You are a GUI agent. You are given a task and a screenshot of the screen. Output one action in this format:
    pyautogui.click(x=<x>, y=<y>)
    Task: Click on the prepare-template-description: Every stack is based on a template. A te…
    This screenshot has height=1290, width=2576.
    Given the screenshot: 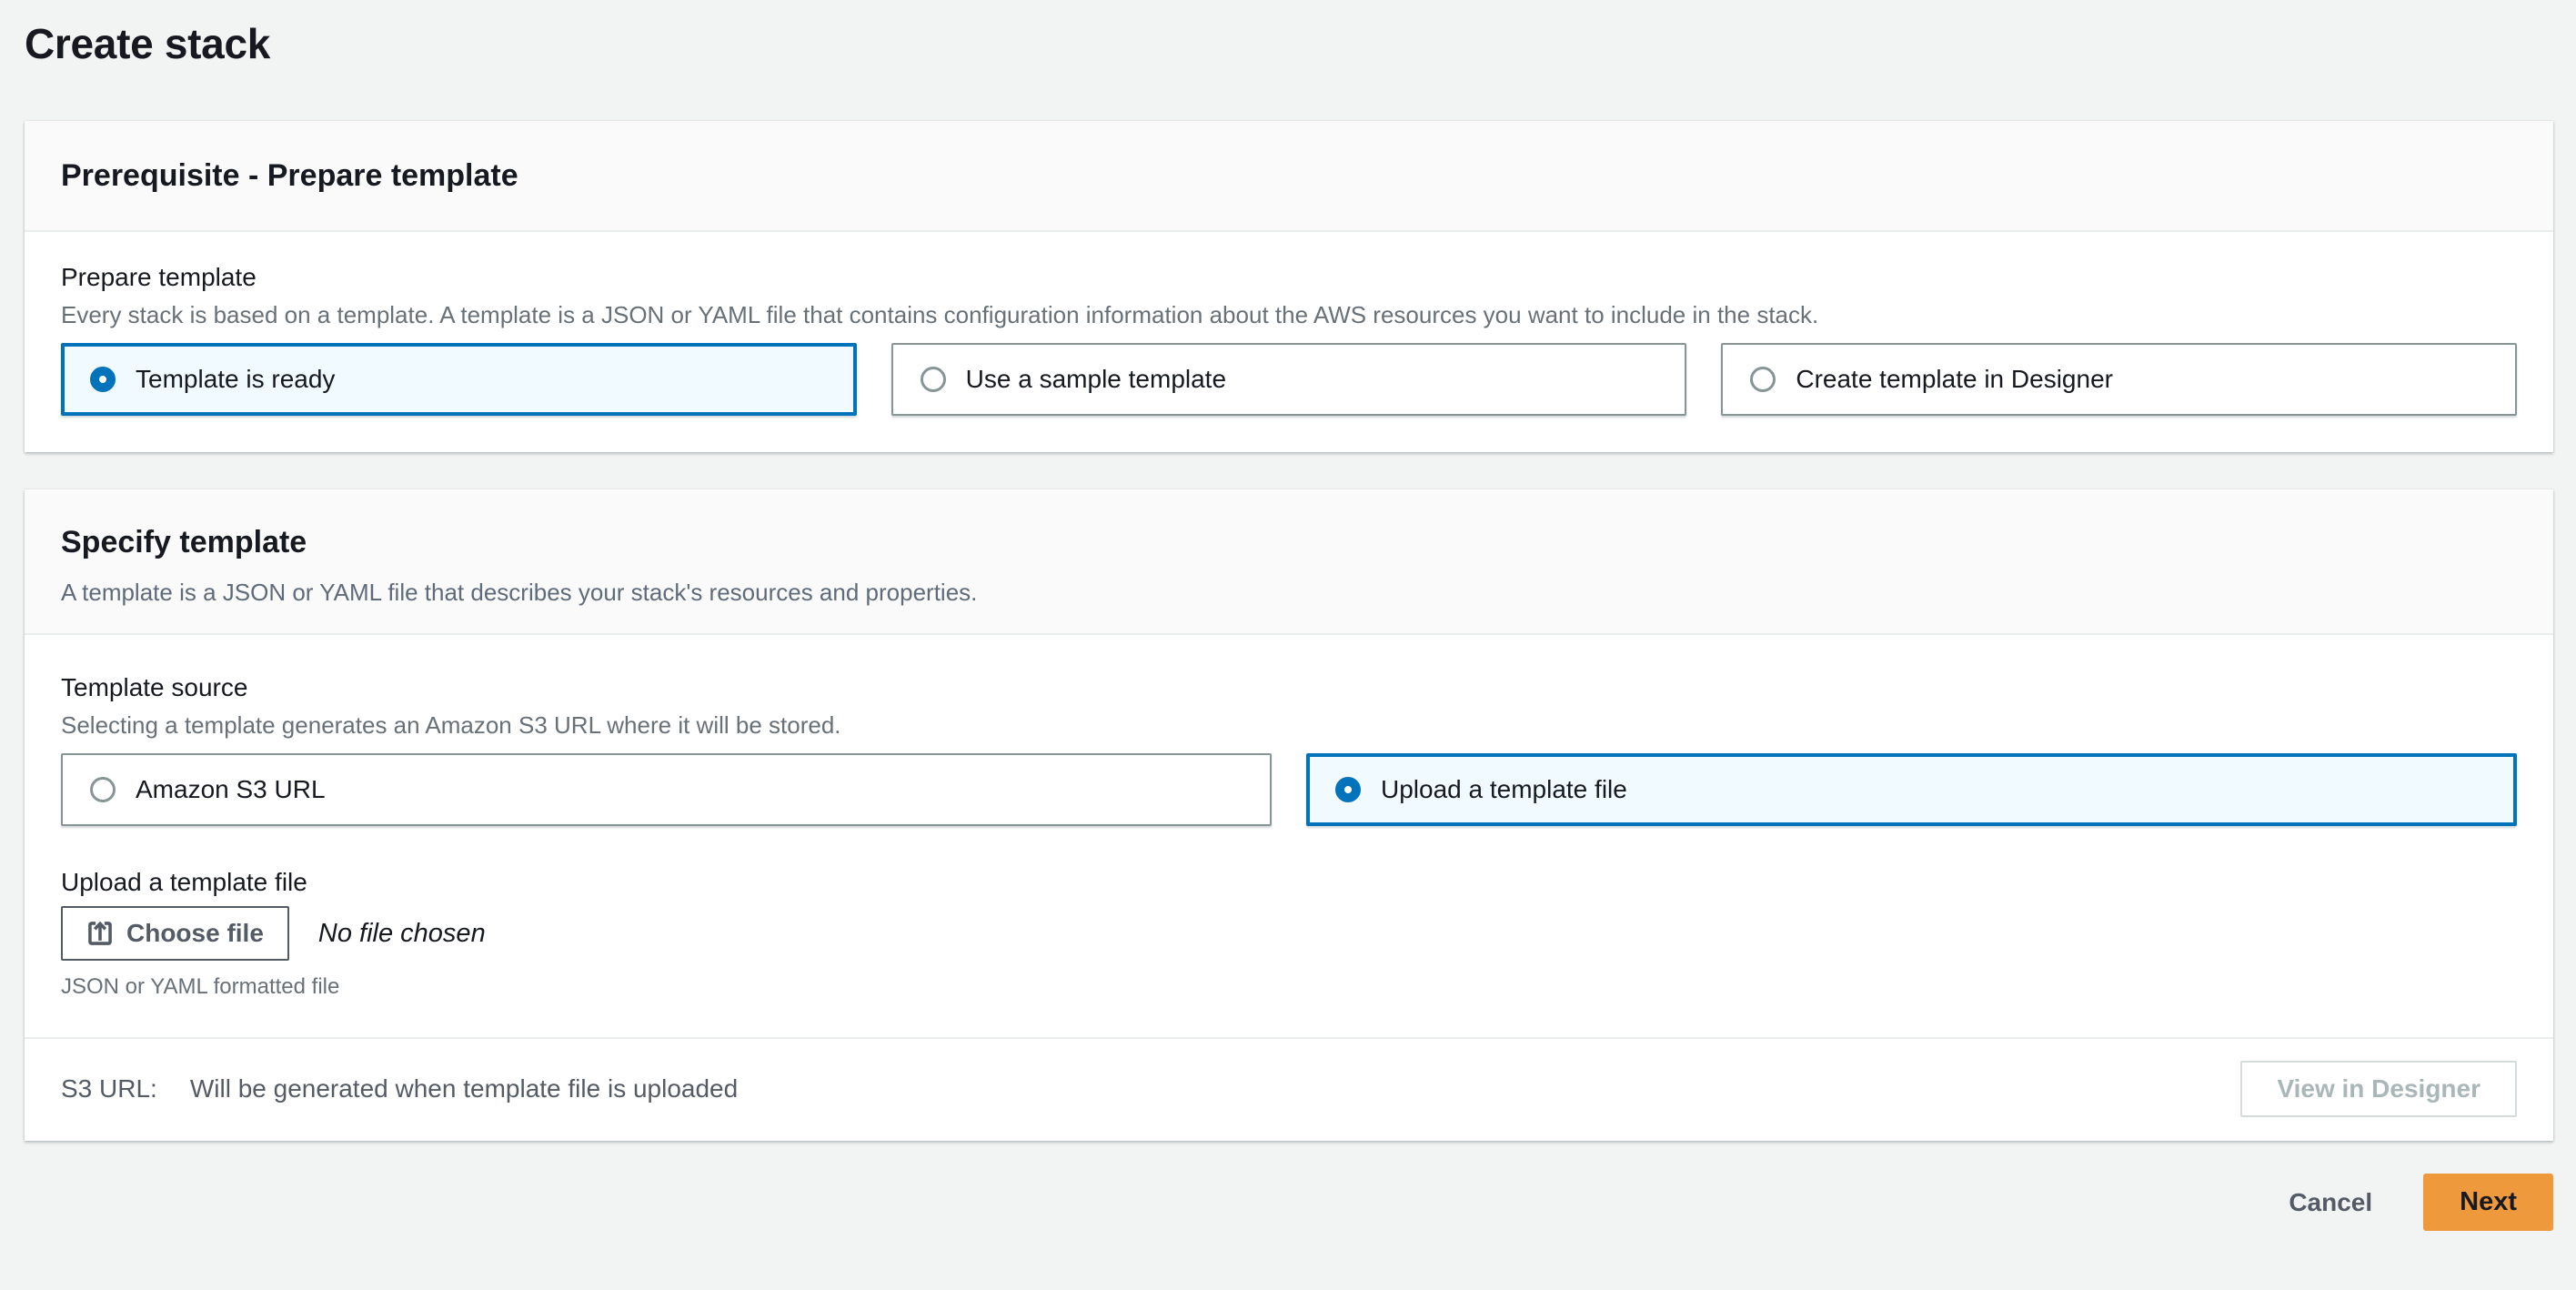 What is the action you would take?
    pyautogui.click(x=940, y=315)
    